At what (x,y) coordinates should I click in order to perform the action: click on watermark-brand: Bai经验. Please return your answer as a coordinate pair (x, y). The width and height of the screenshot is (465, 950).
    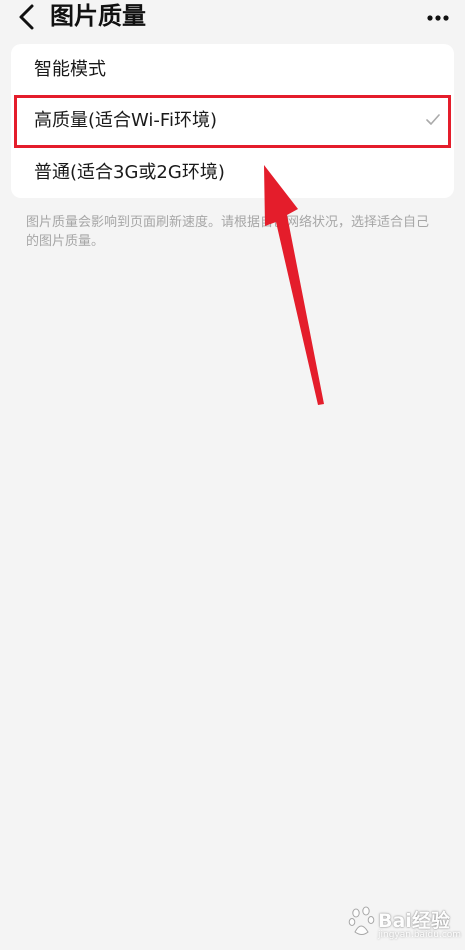
    Looking at the image, I should click on (414, 921).